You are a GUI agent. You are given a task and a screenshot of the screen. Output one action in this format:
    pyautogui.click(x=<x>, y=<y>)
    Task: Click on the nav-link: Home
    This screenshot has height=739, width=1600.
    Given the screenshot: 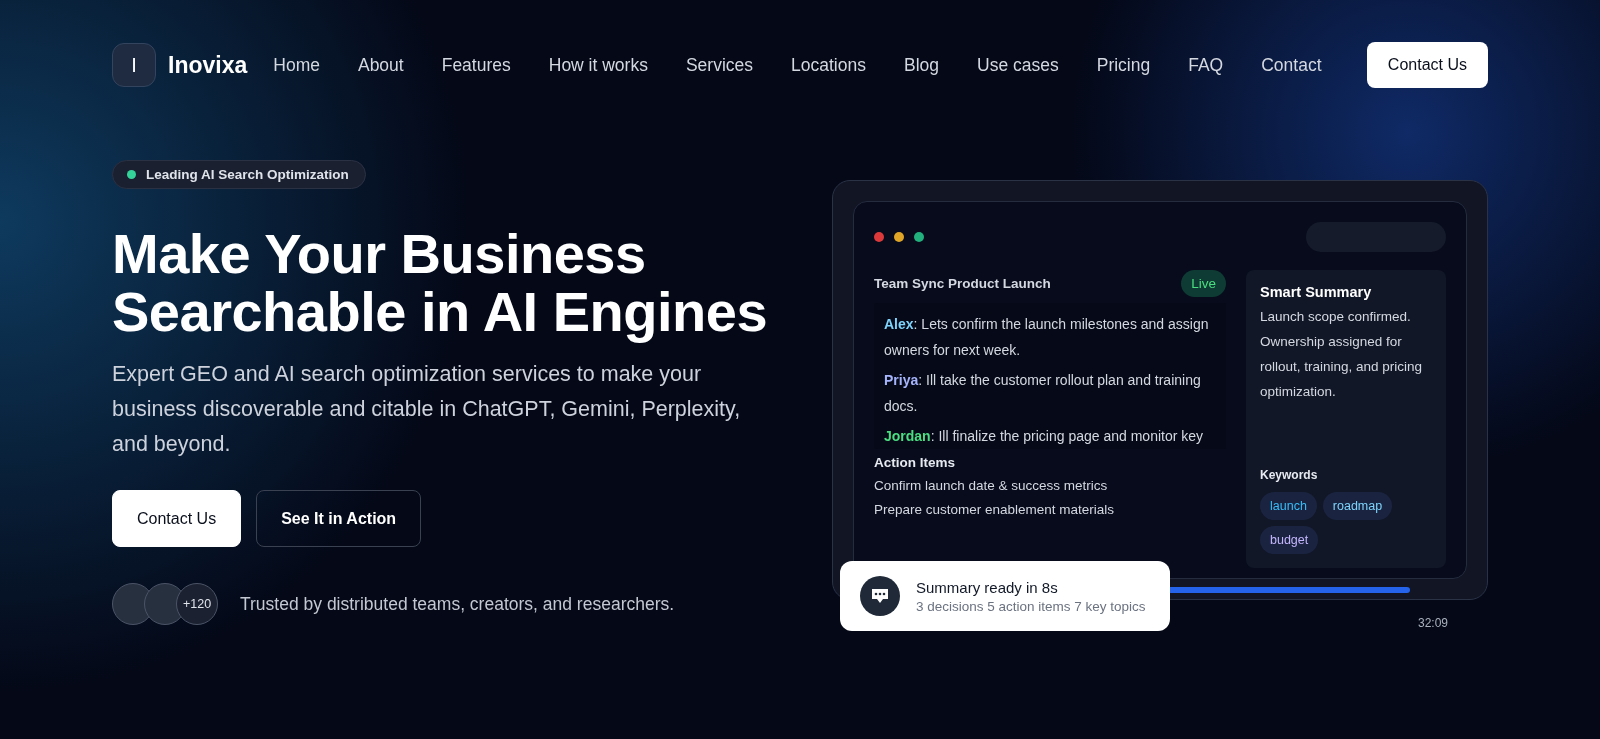 What is the action you would take?
    pyautogui.click(x=296, y=65)
    